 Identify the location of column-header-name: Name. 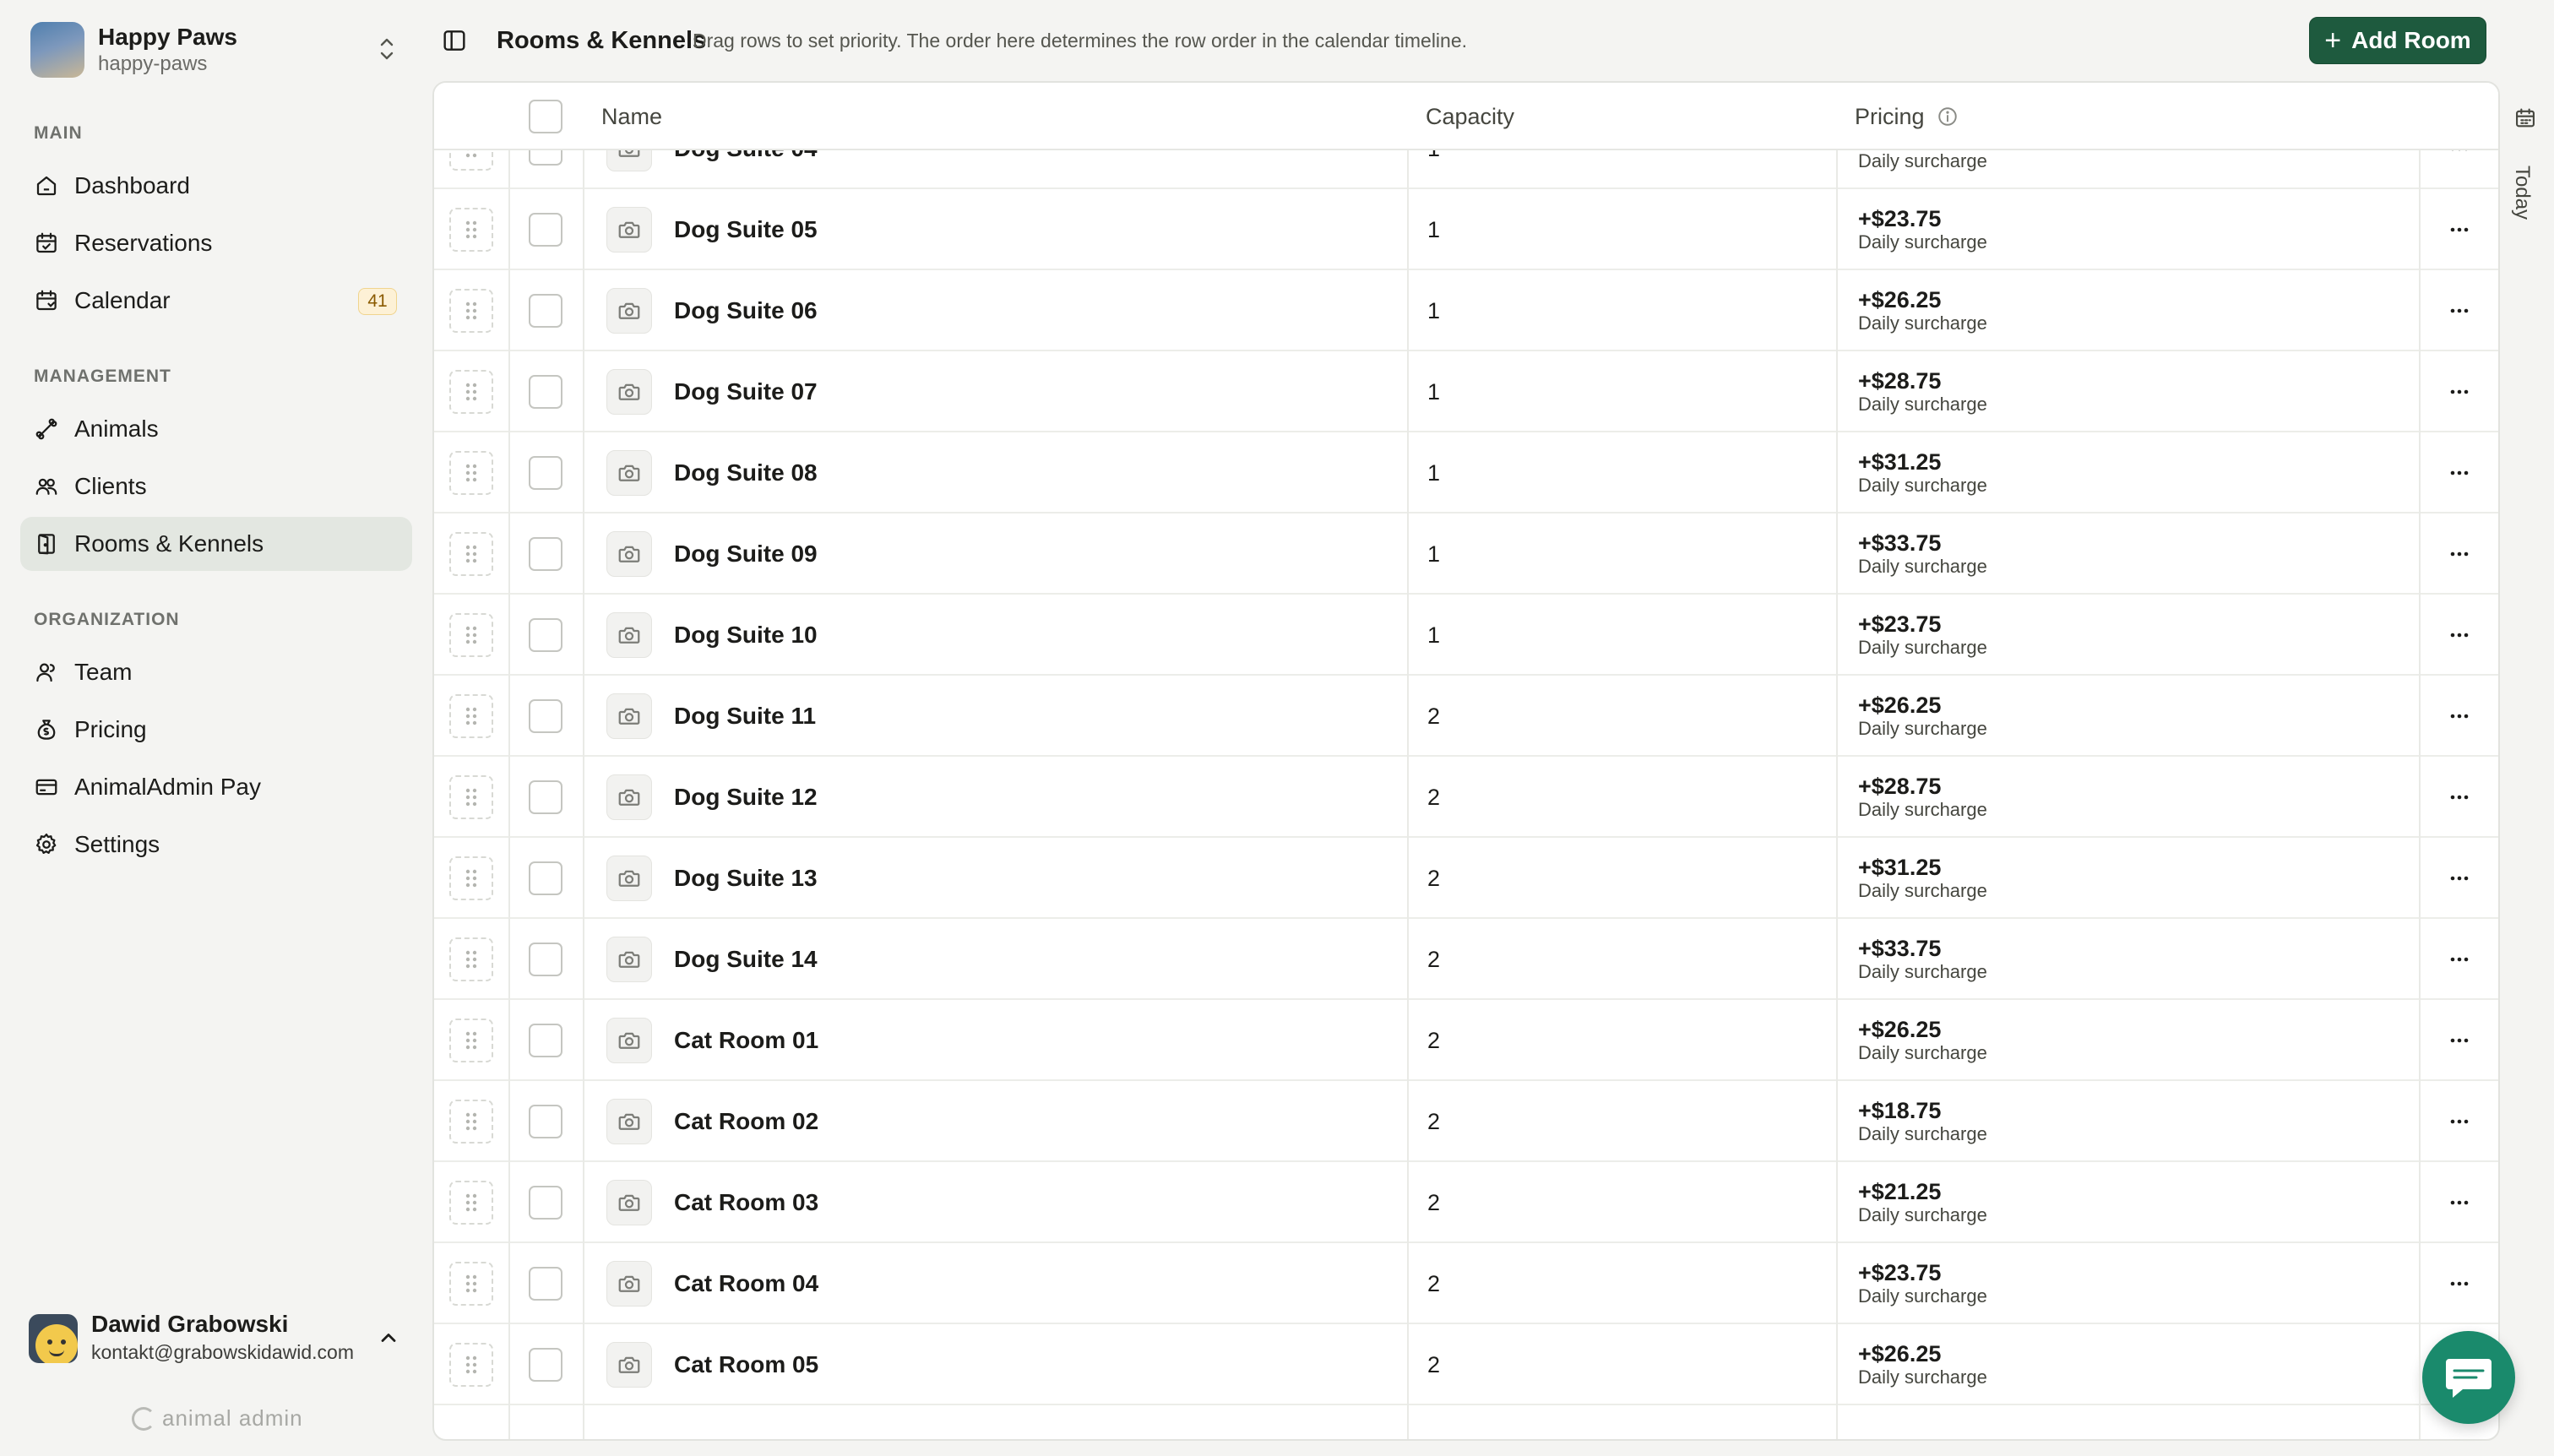
(631, 116).